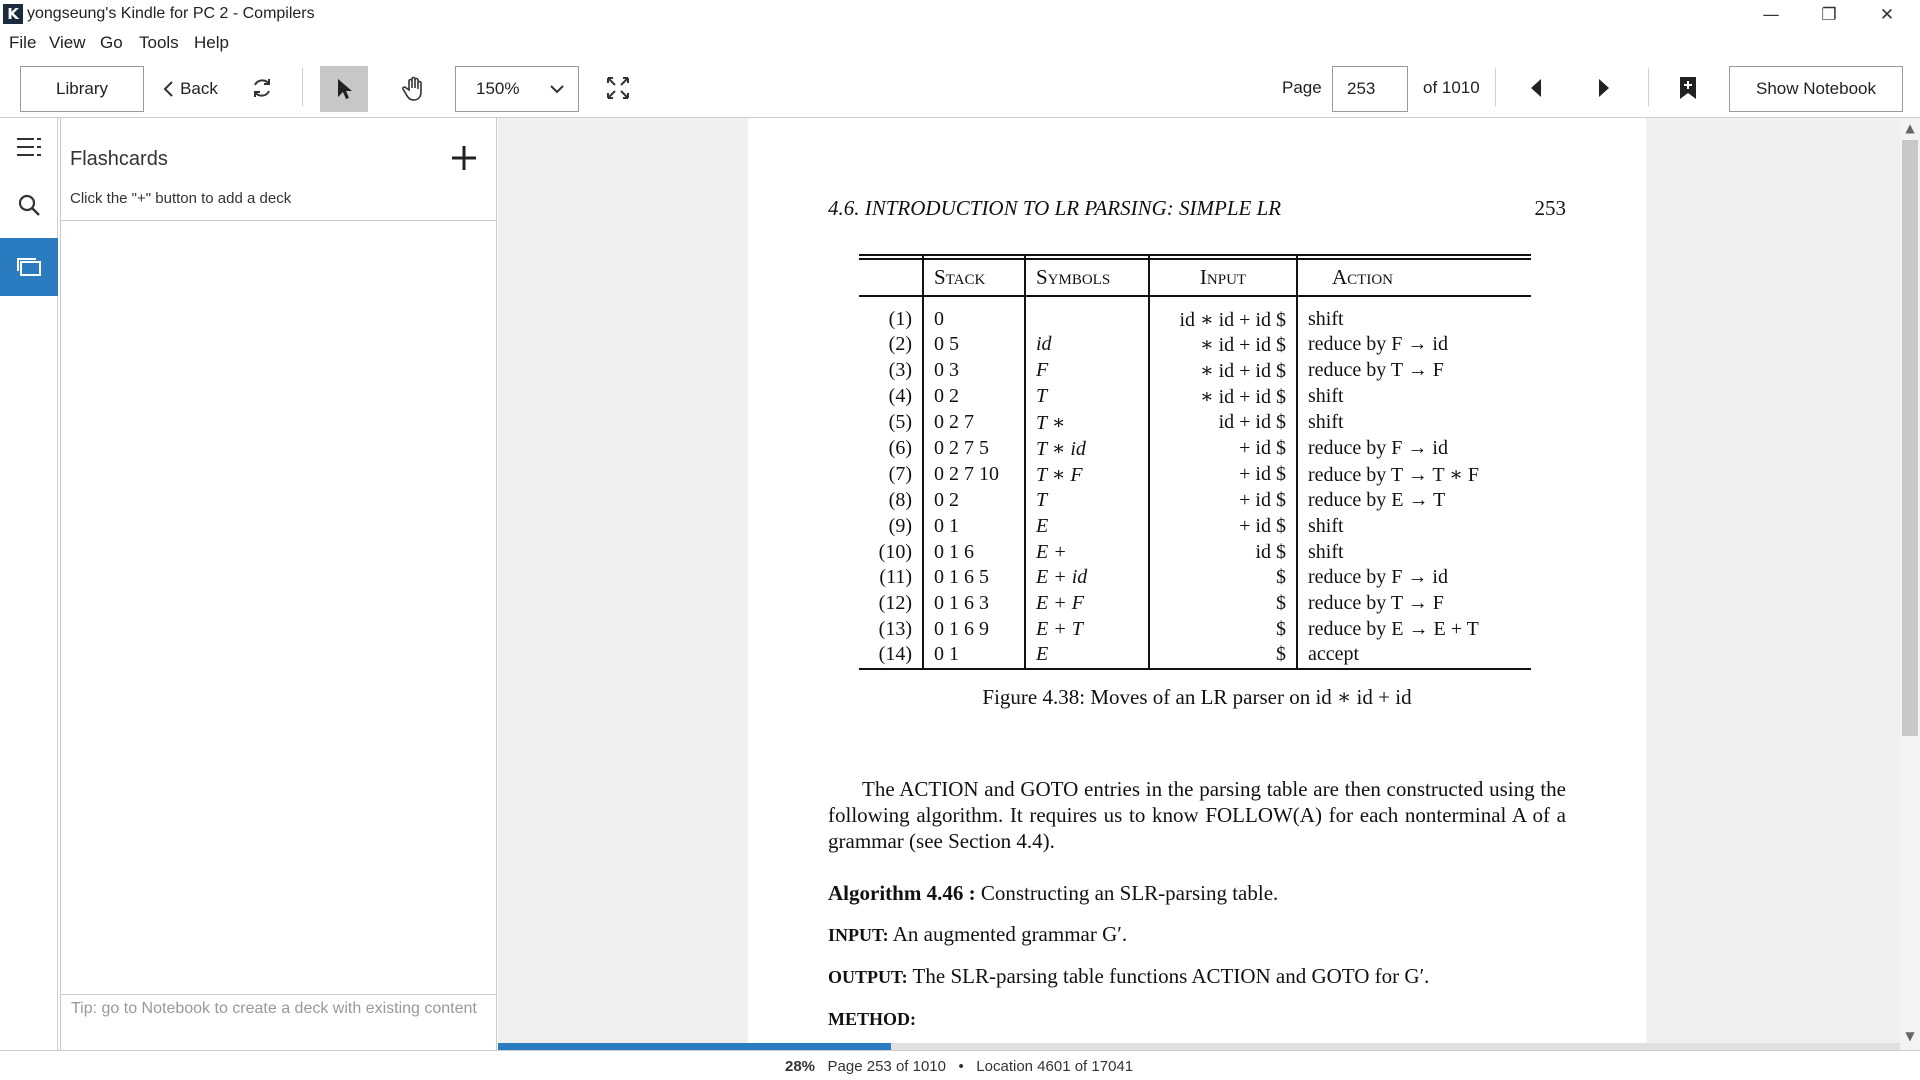 This screenshot has height=1080, width=1920. I want to click on table-row: (12) 0 1 6 3E + F $ reduce by T → F, so click(1195, 603).